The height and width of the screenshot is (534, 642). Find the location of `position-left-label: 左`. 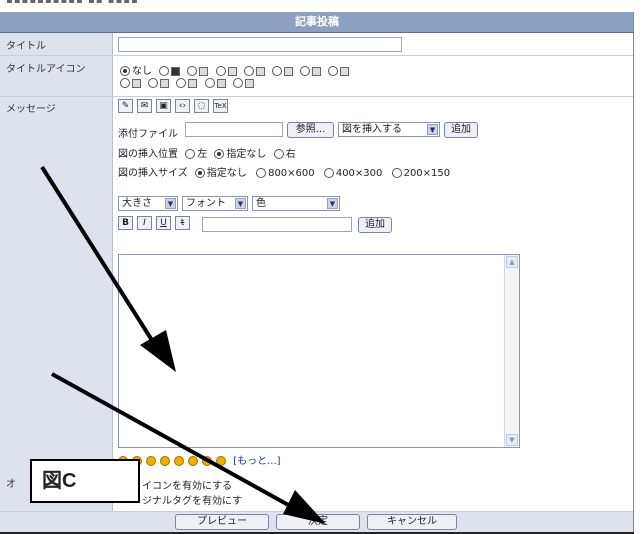

position-left-label: 左 is located at coordinates (202, 154).